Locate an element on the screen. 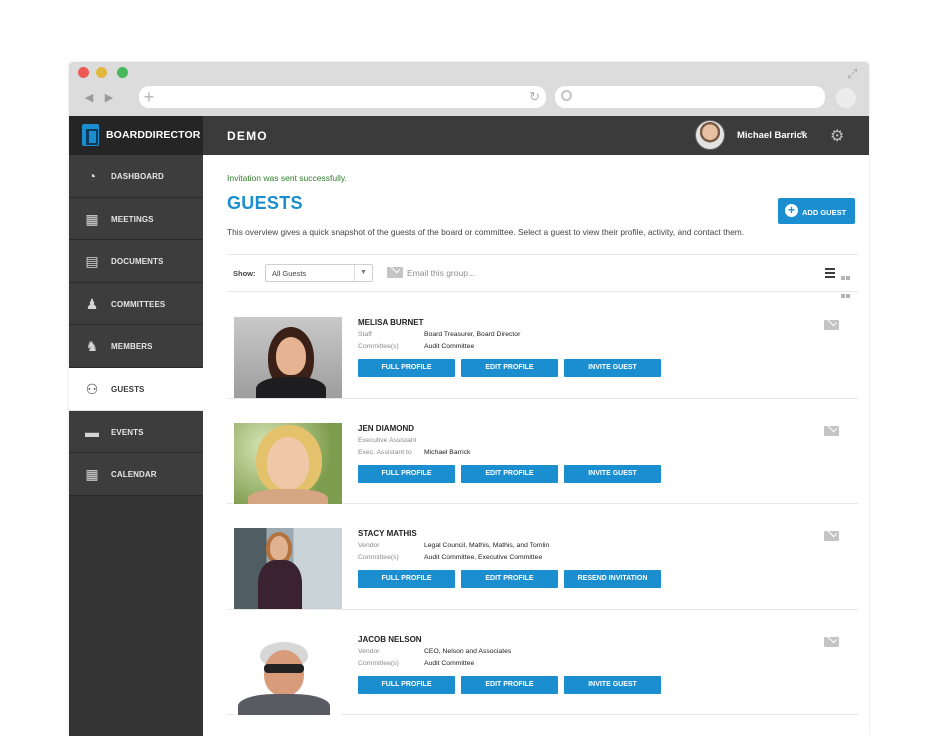  sidebar-item-meetings: ▦ MEETINGS is located at coordinates (136, 219).